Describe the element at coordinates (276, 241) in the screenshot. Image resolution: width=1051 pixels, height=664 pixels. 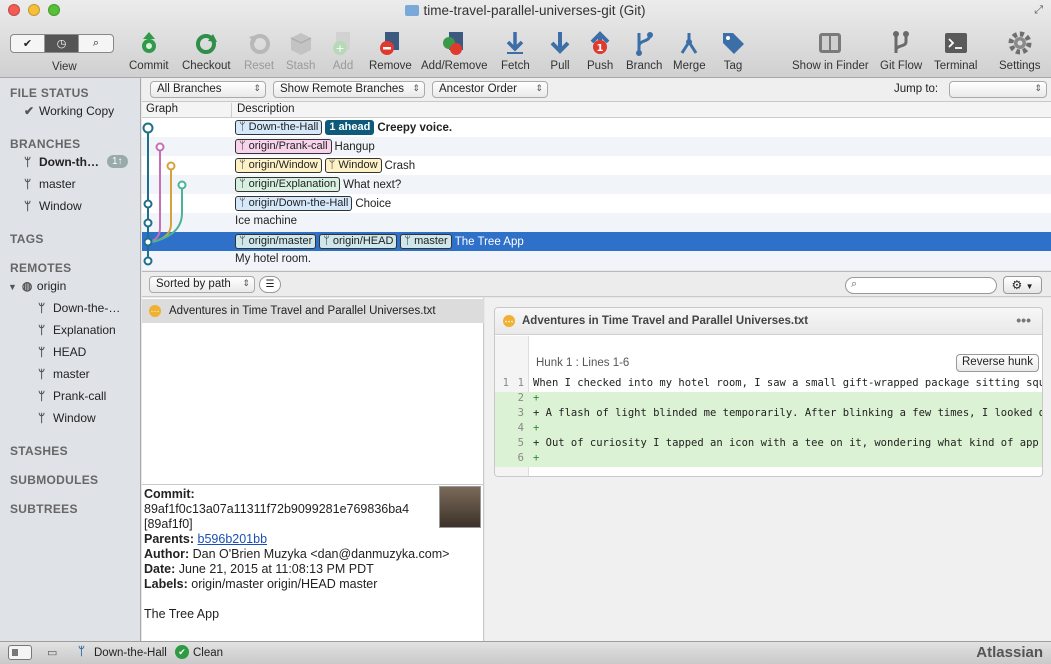
I see `branch-tag: ᛘ origin/master` at that location.